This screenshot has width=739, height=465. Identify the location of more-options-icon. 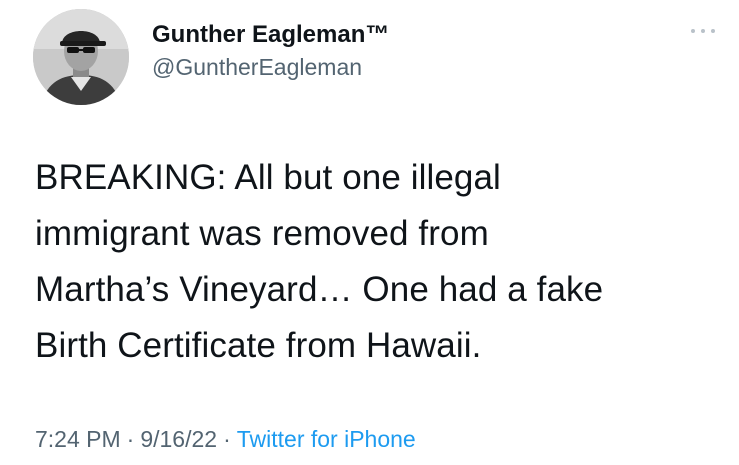
(703, 31).